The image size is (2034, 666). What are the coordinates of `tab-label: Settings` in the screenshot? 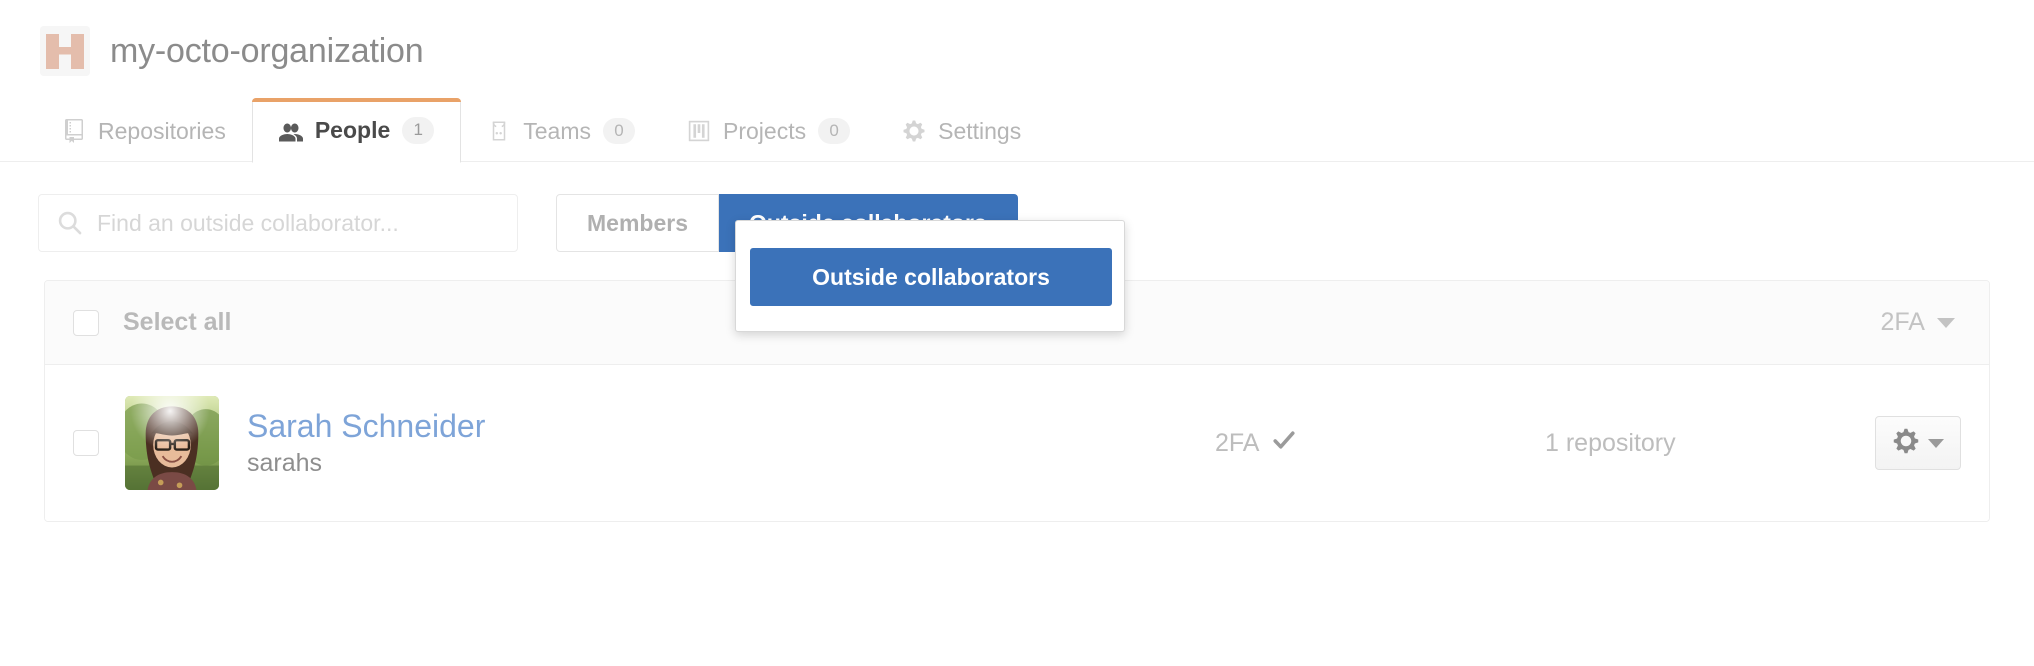 It's located at (980, 130).